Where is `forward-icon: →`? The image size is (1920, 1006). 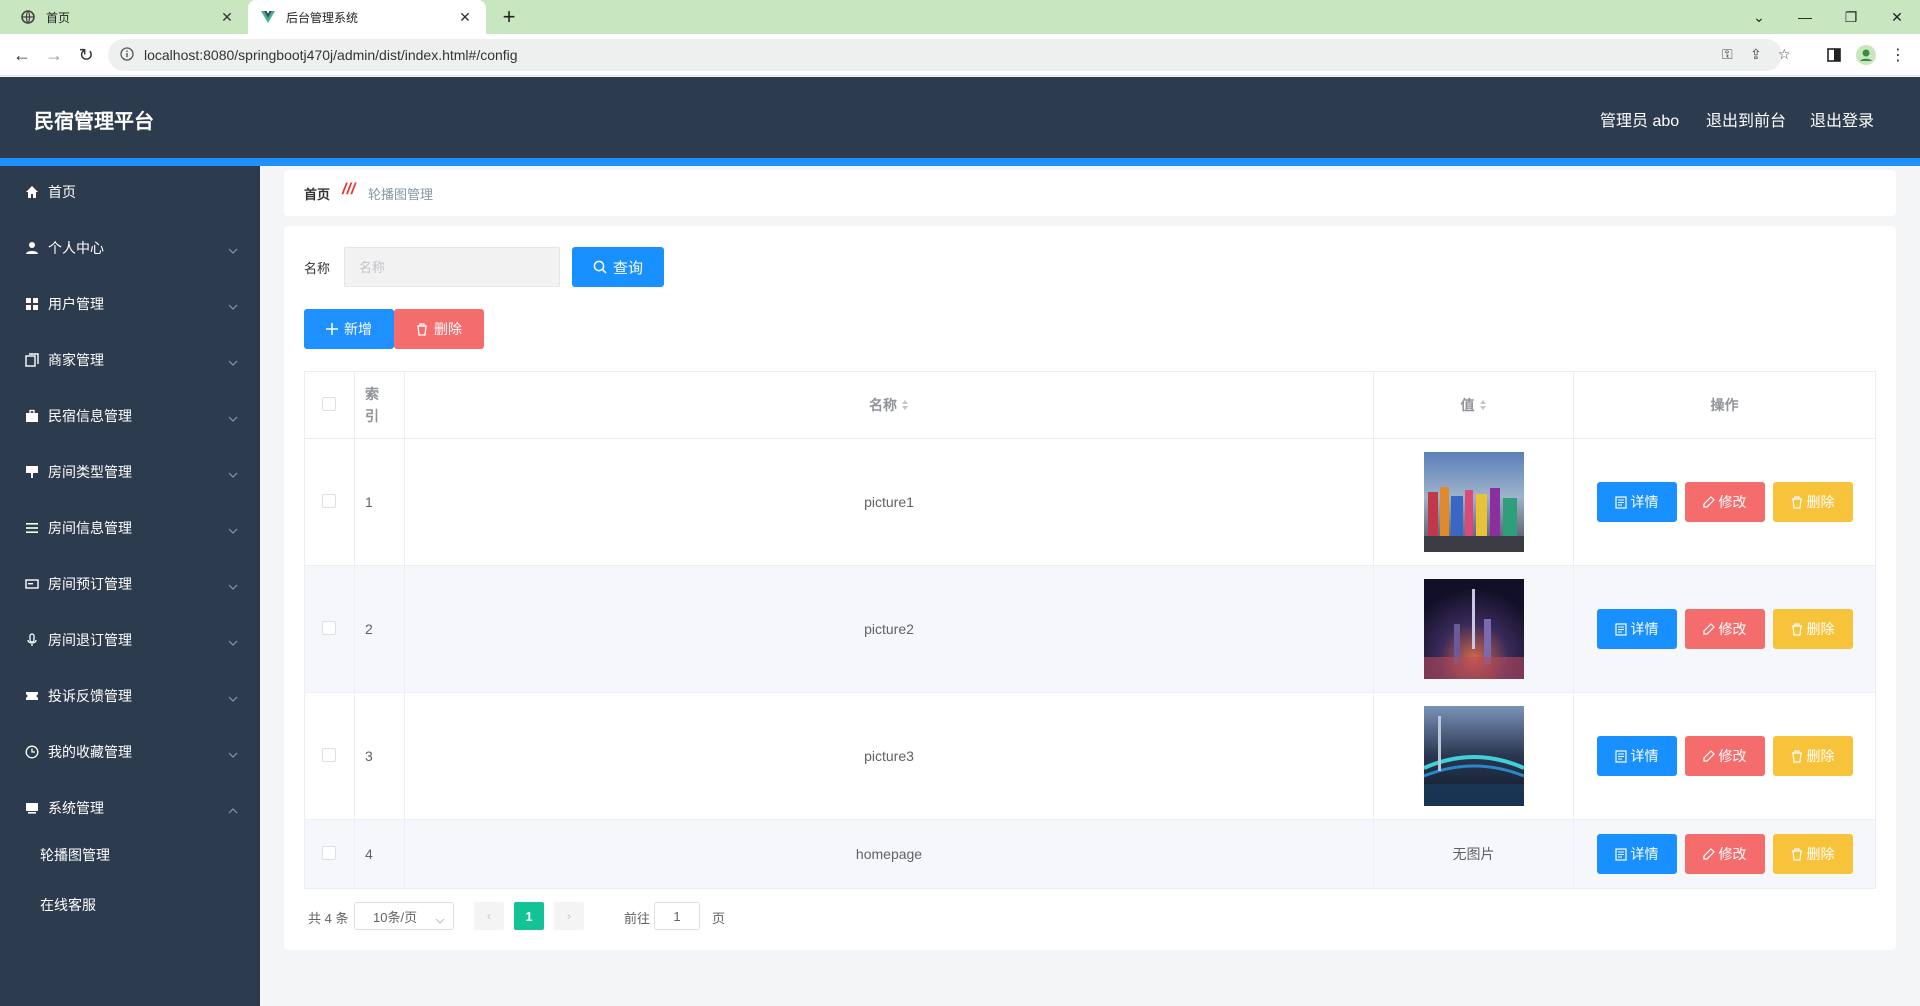 forward-icon: → is located at coordinates (54, 55).